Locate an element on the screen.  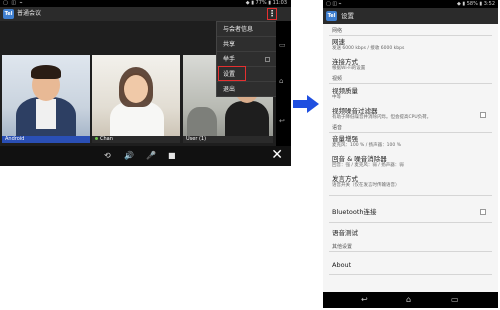
tablet-action-bar: Tel 普通会议 ⋮ is located at coordinates (145, 14).